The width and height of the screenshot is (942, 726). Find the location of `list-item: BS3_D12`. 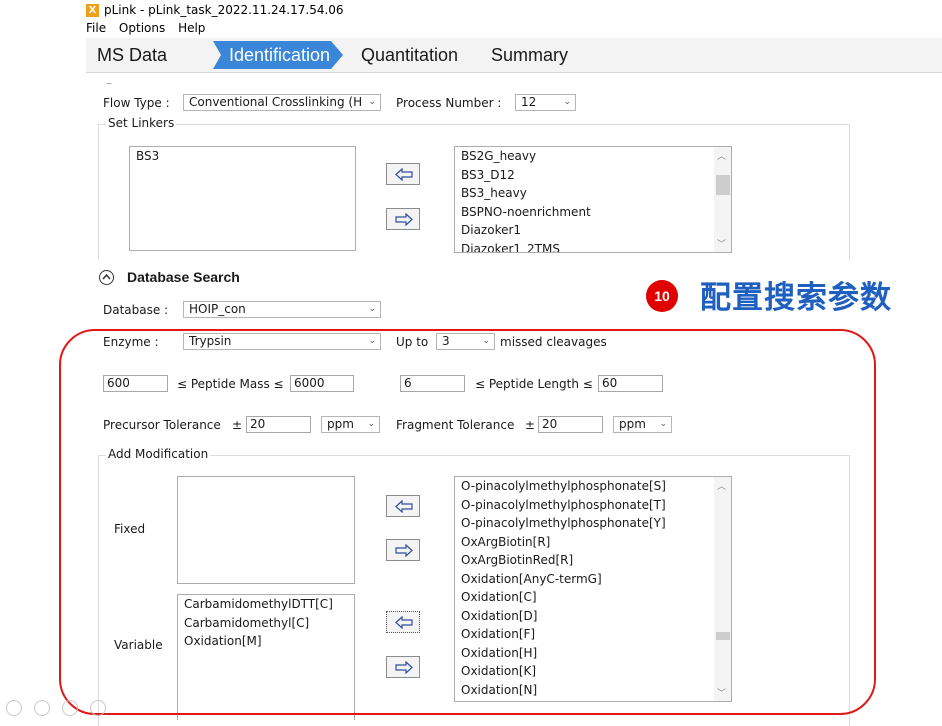

list-item: BS3_D12 is located at coordinates (593, 175).